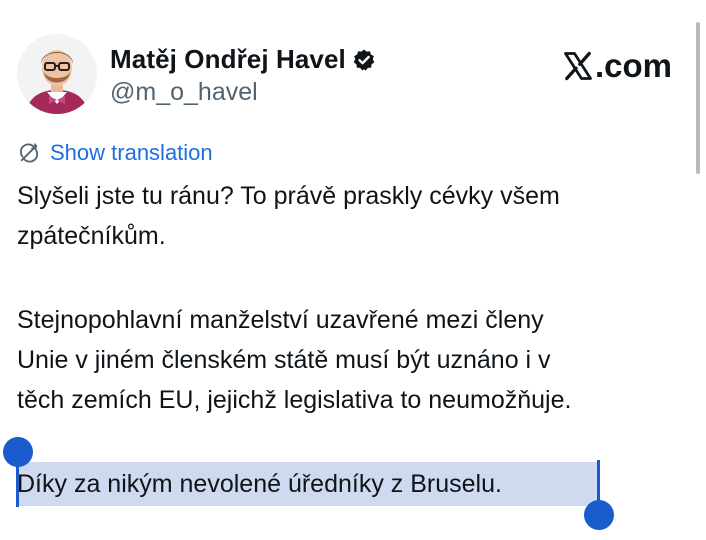 This screenshot has height=540, width=706. I want to click on author-display-name: Matěj Ondřej Havel, so click(228, 59).